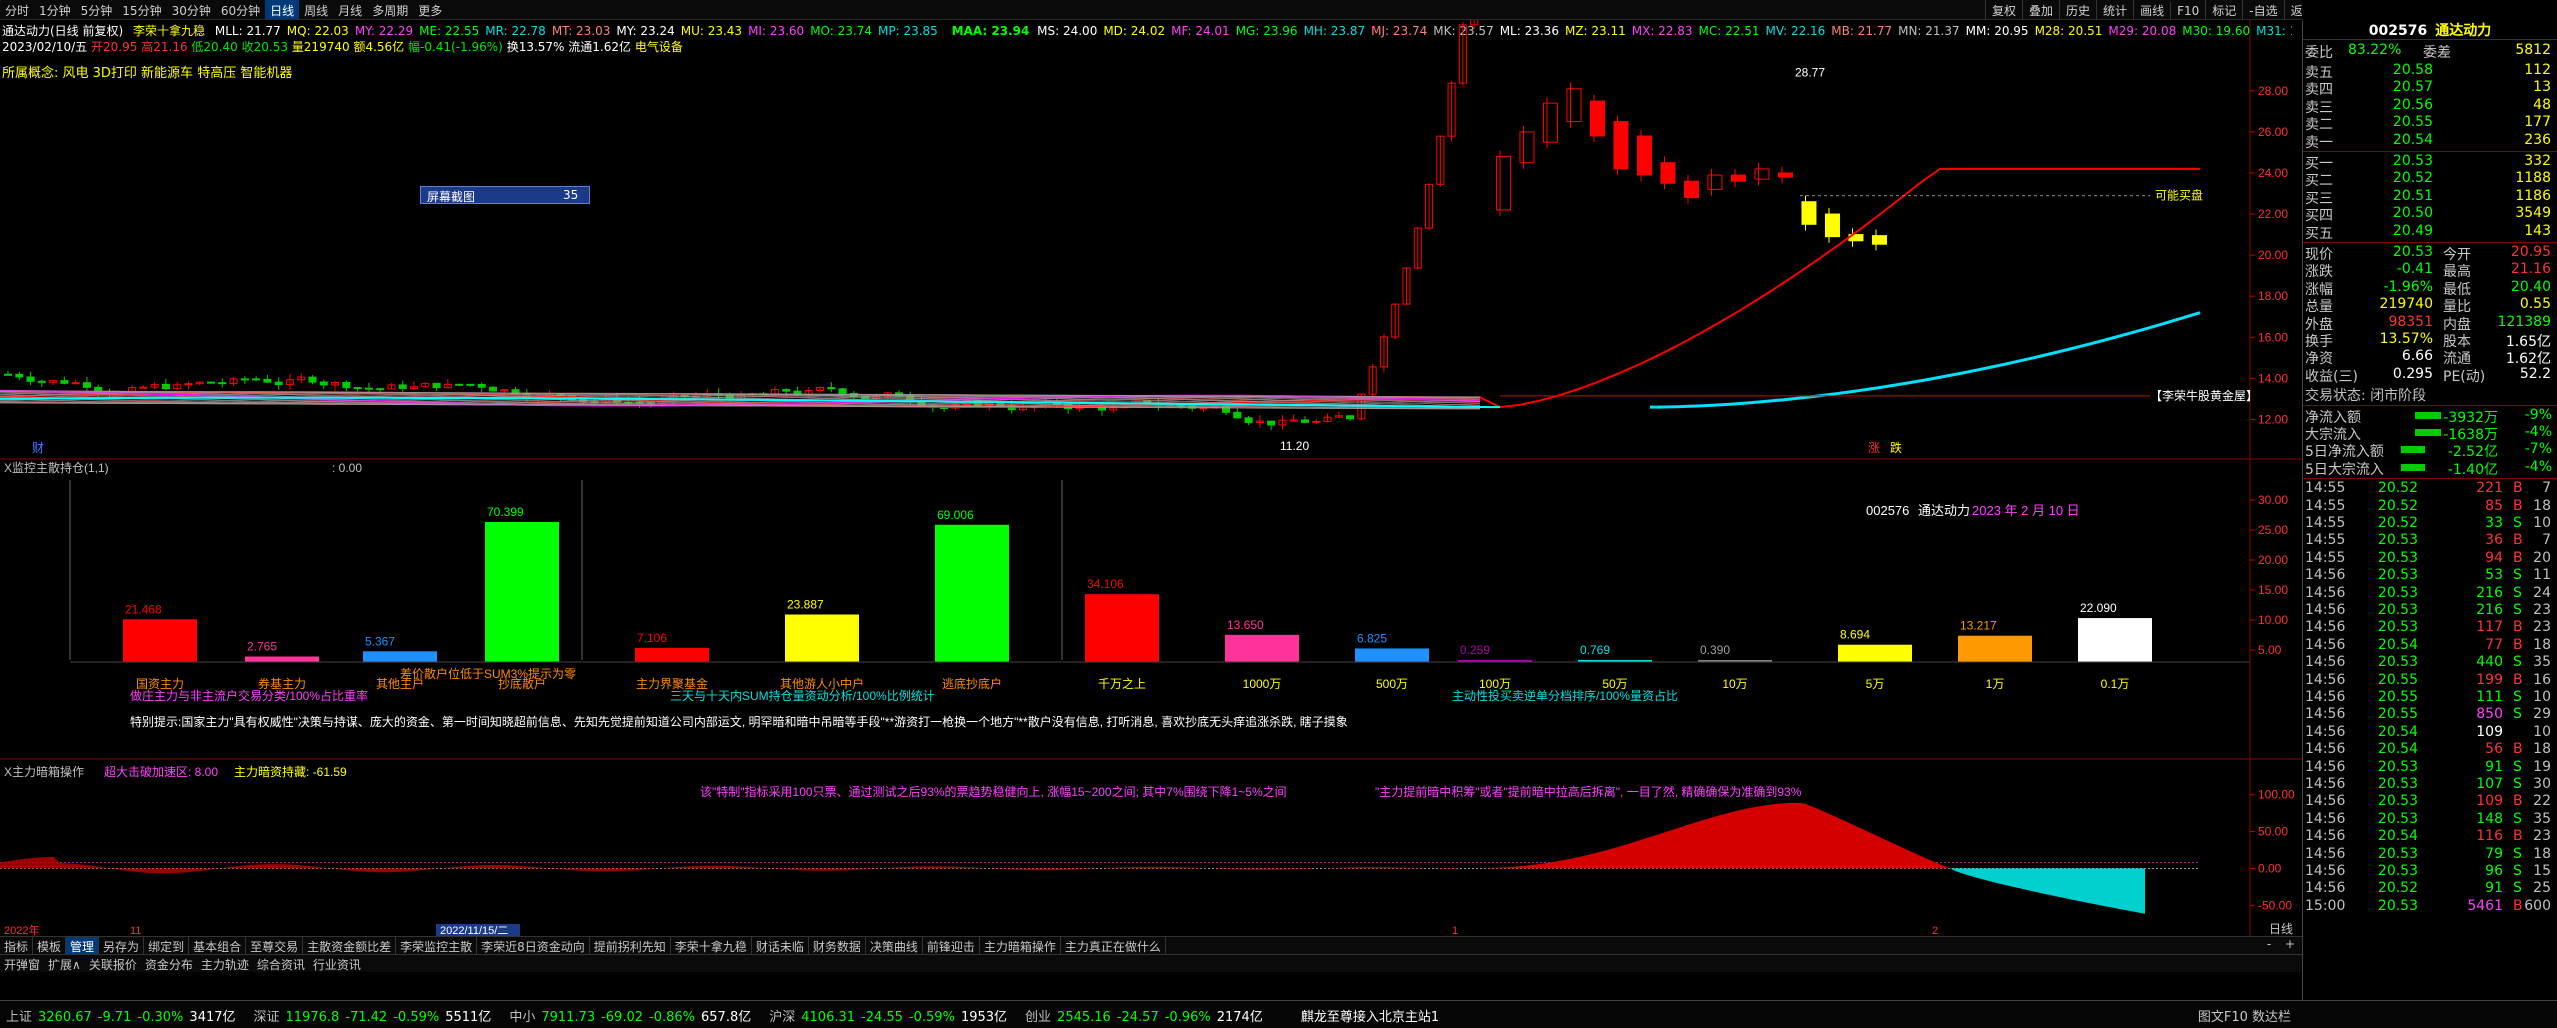 Image resolution: width=2557 pixels, height=1028 pixels. Describe the element at coordinates (1715, 650) in the screenshot. I see `bar-value-label: 0.390` at that location.